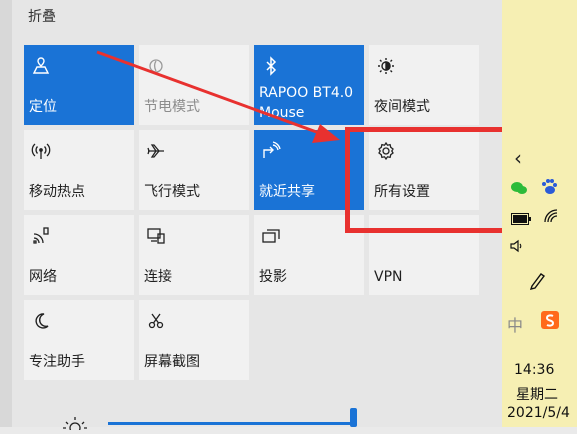 This screenshot has width=577, height=434. What do you see at coordinates (552, 218) in the screenshot?
I see `wifi-icon` at bounding box center [552, 218].